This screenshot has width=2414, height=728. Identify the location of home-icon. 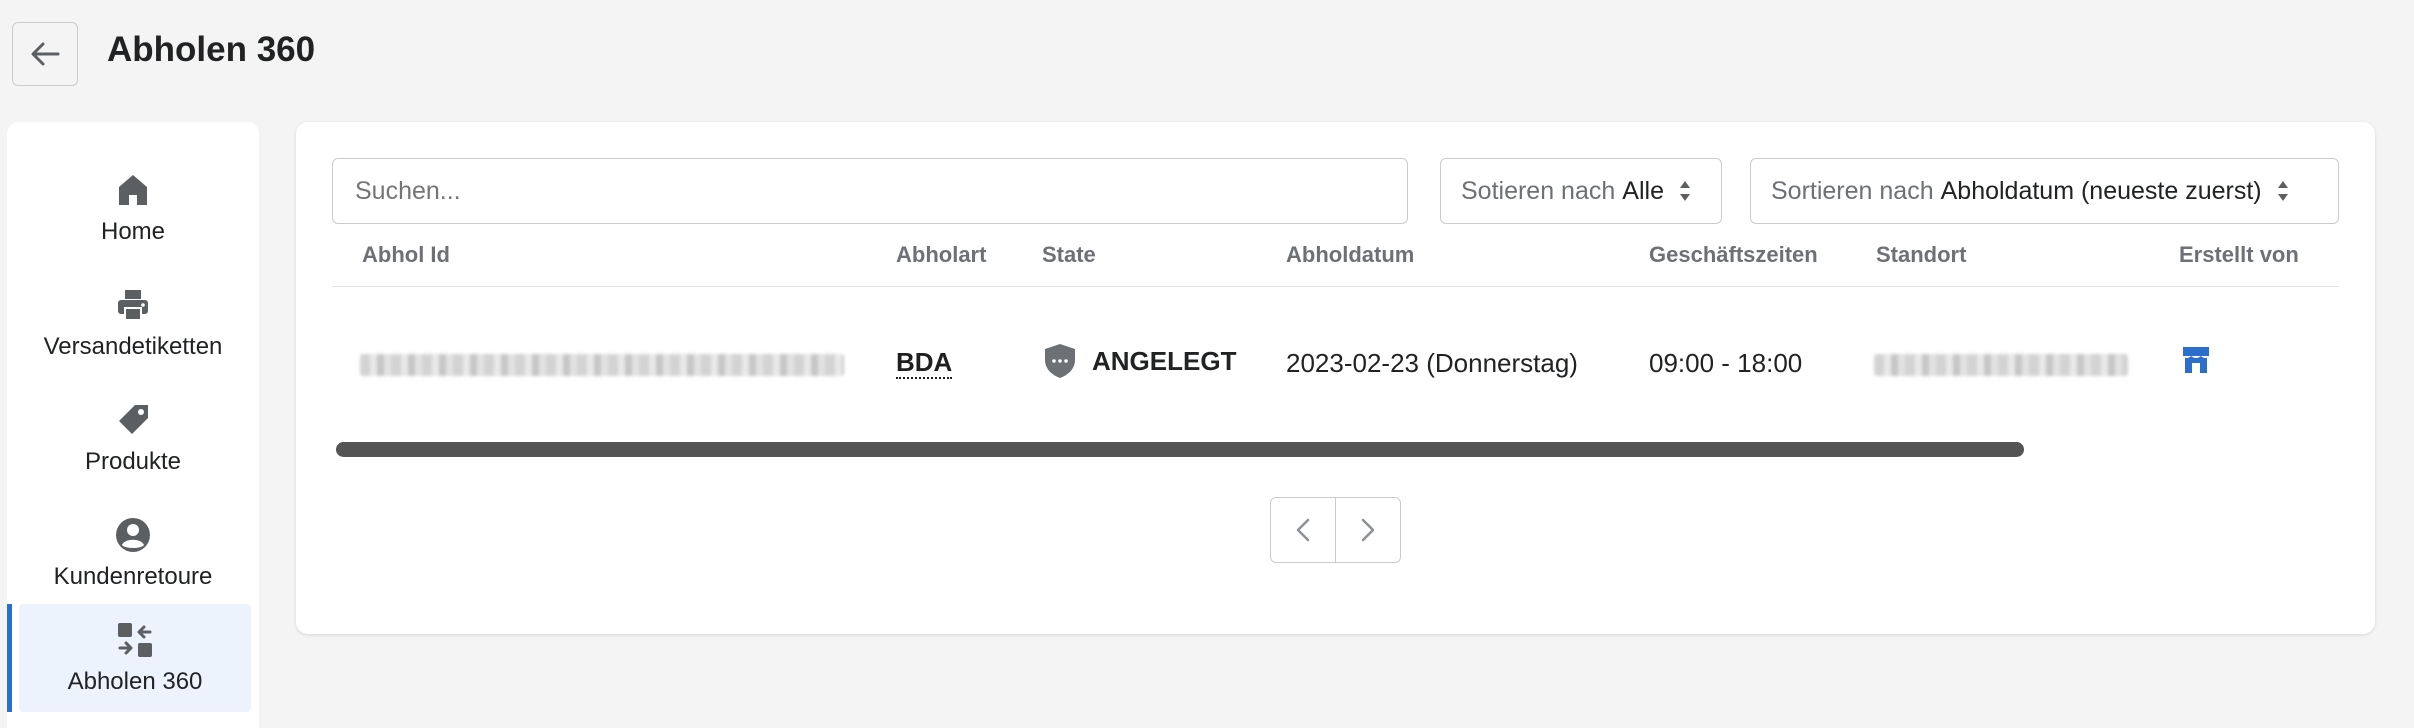
(133, 190).